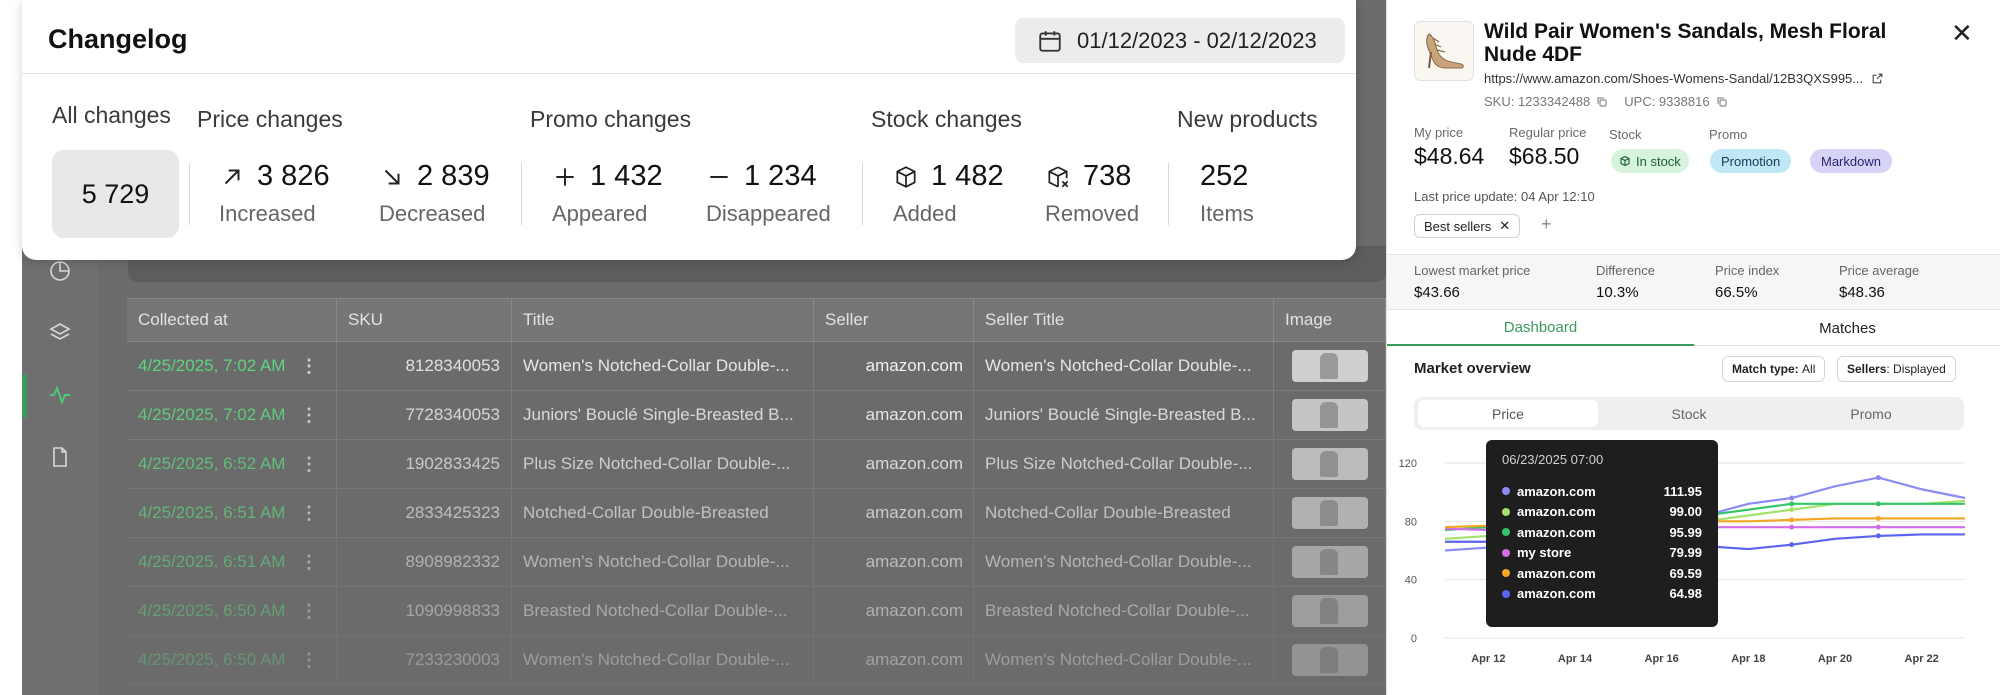  What do you see at coordinates (1458, 226) in the screenshot?
I see `tag-best-sellers-label: Best sellers` at bounding box center [1458, 226].